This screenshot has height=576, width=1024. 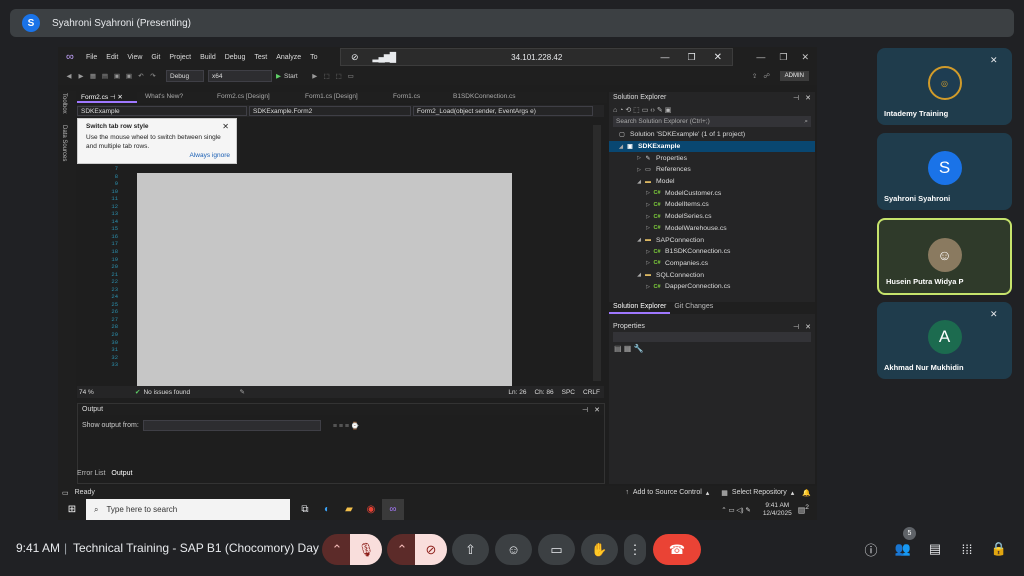 What do you see at coordinates (185, 76) in the screenshot?
I see `config-select: Debug` at bounding box center [185, 76].